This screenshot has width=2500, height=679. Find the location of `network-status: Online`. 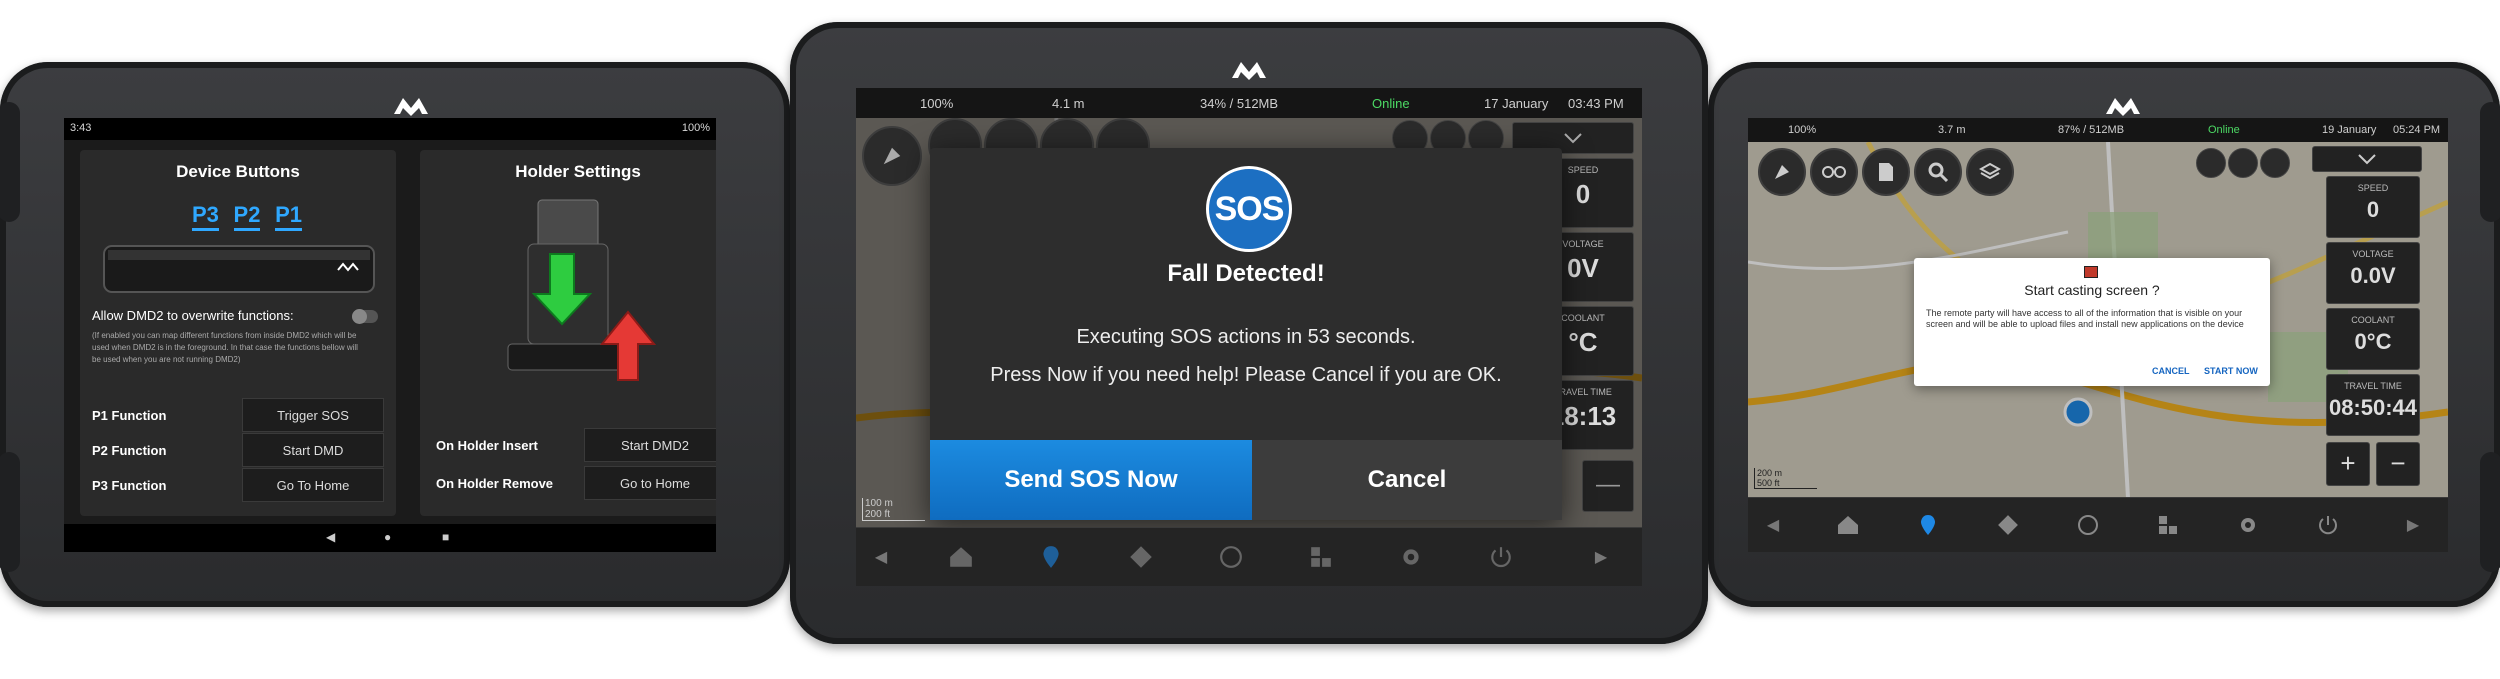

network-status: Online is located at coordinates (1391, 103).